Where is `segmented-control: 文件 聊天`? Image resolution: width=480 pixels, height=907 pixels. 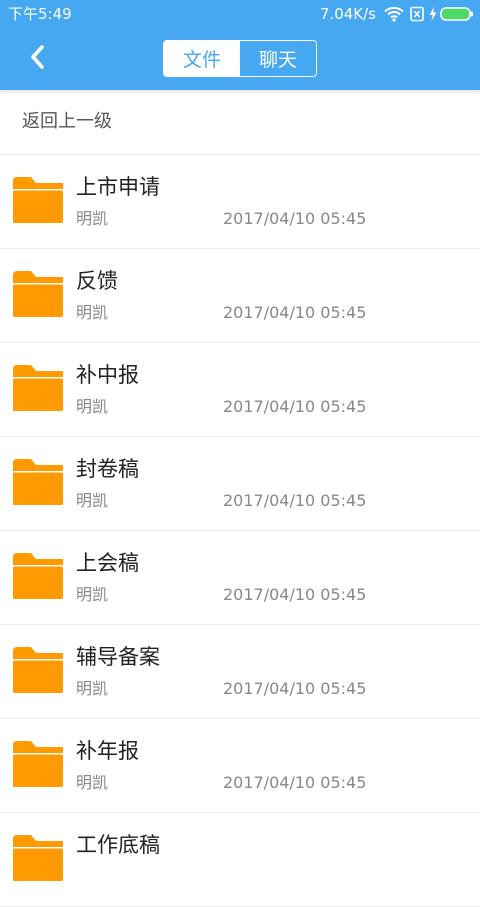
segmented-control: 文件 聊天 is located at coordinates (240, 58).